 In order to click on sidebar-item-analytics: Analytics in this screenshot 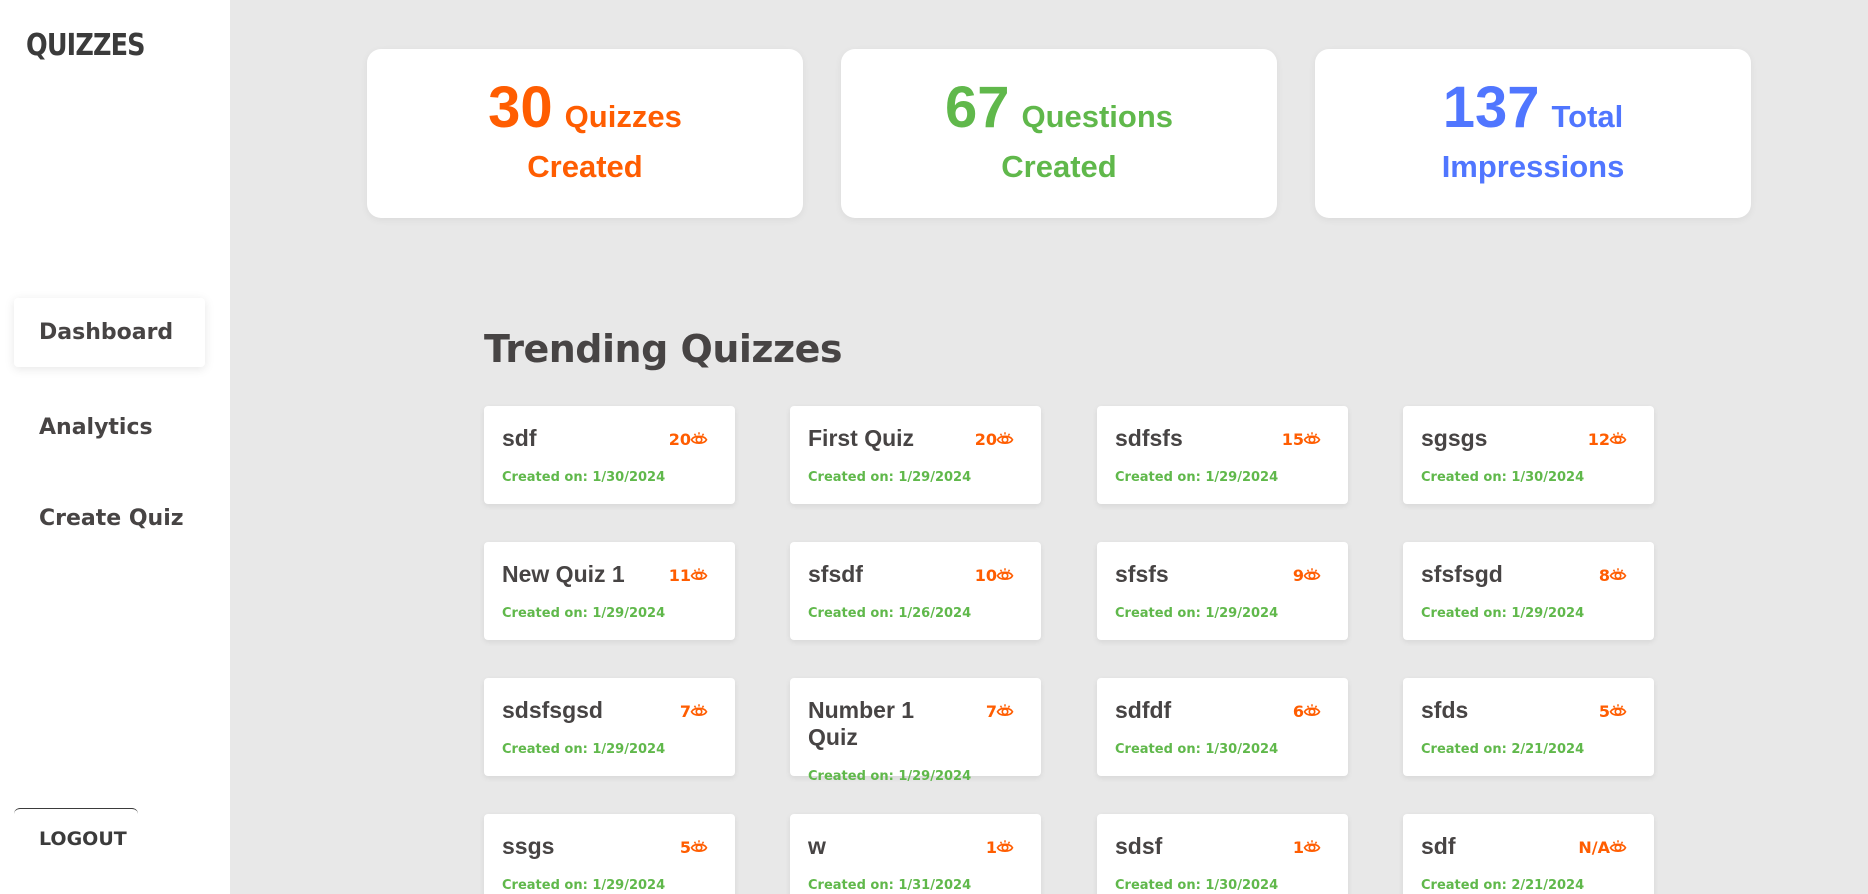, I will do `click(109, 427)`.